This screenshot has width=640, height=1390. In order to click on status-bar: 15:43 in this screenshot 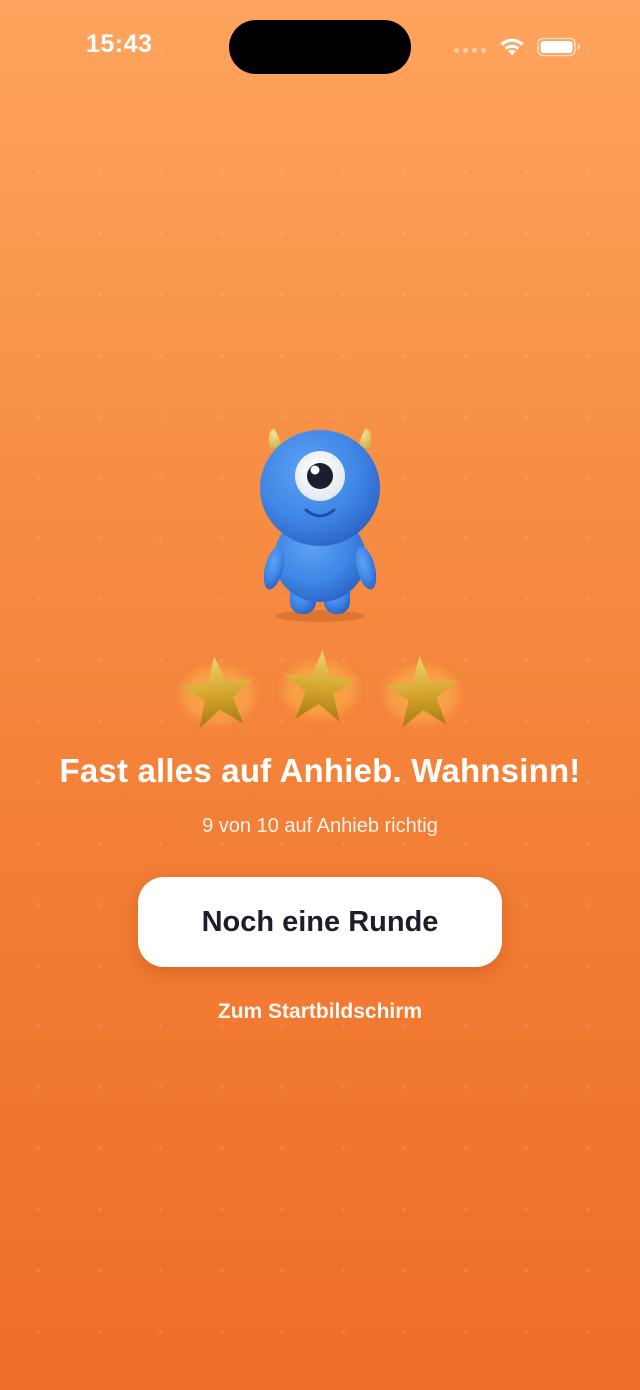, I will do `click(320, 48)`.